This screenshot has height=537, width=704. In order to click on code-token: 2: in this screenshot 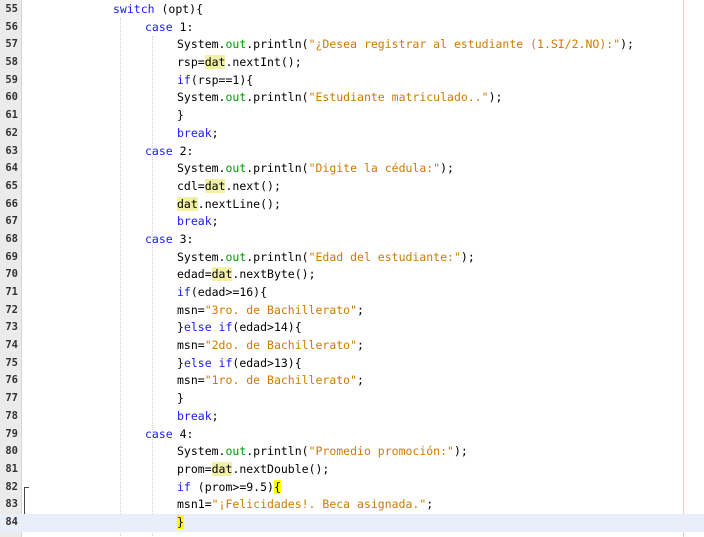, I will do `click(183, 150)`.